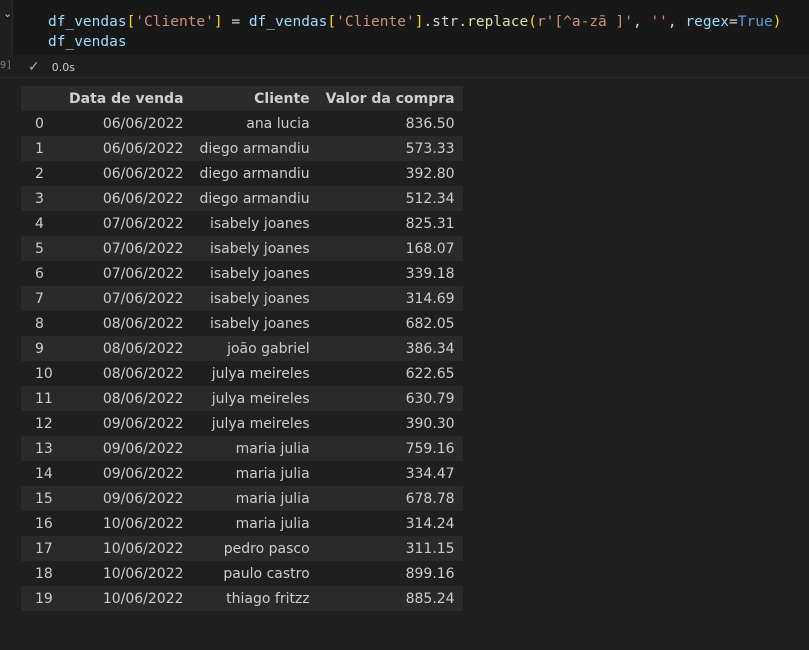 The height and width of the screenshot is (650, 809). Describe the element at coordinates (41, 173) in the screenshot. I see `row-index: 2` at that location.